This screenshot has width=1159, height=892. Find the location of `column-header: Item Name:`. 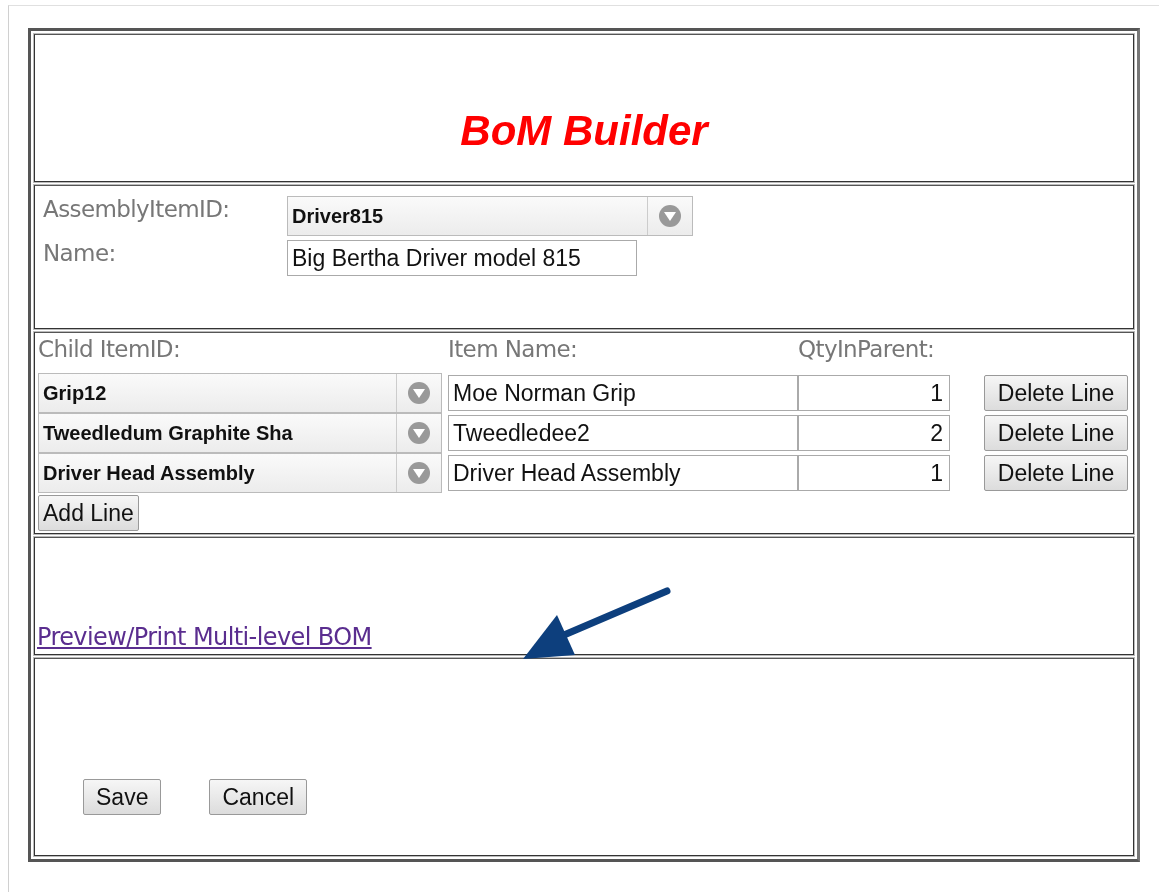

column-header: Item Name: is located at coordinates (513, 350).